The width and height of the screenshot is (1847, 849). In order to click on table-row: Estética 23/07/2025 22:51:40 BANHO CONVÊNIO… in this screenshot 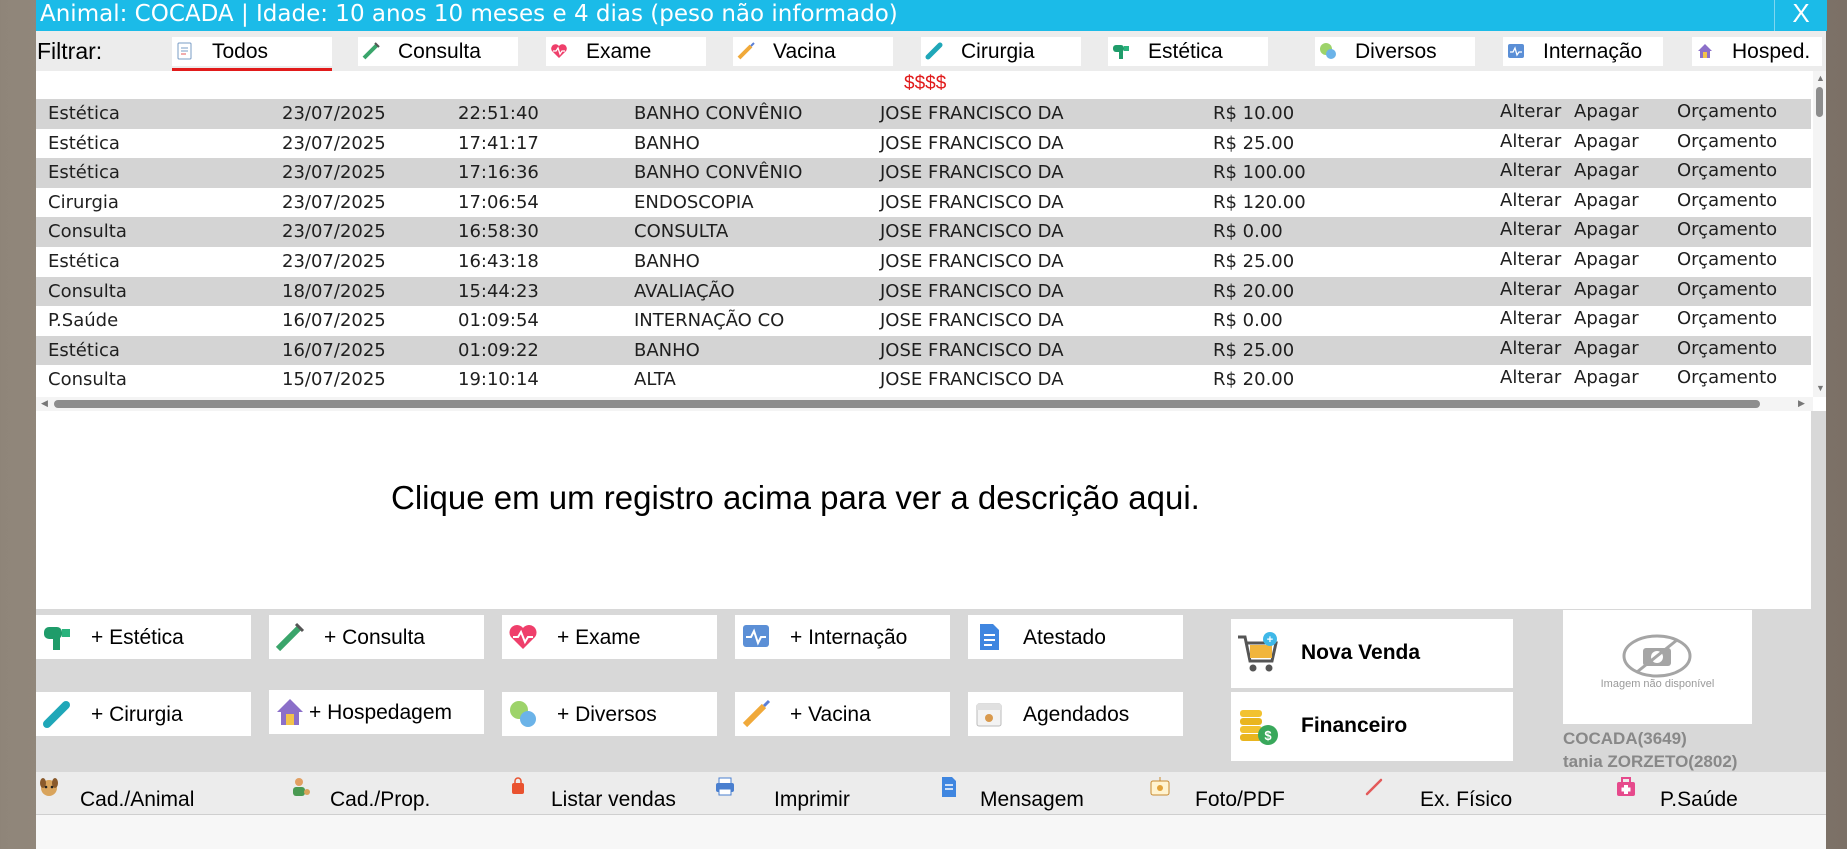, I will do `click(923, 114)`.